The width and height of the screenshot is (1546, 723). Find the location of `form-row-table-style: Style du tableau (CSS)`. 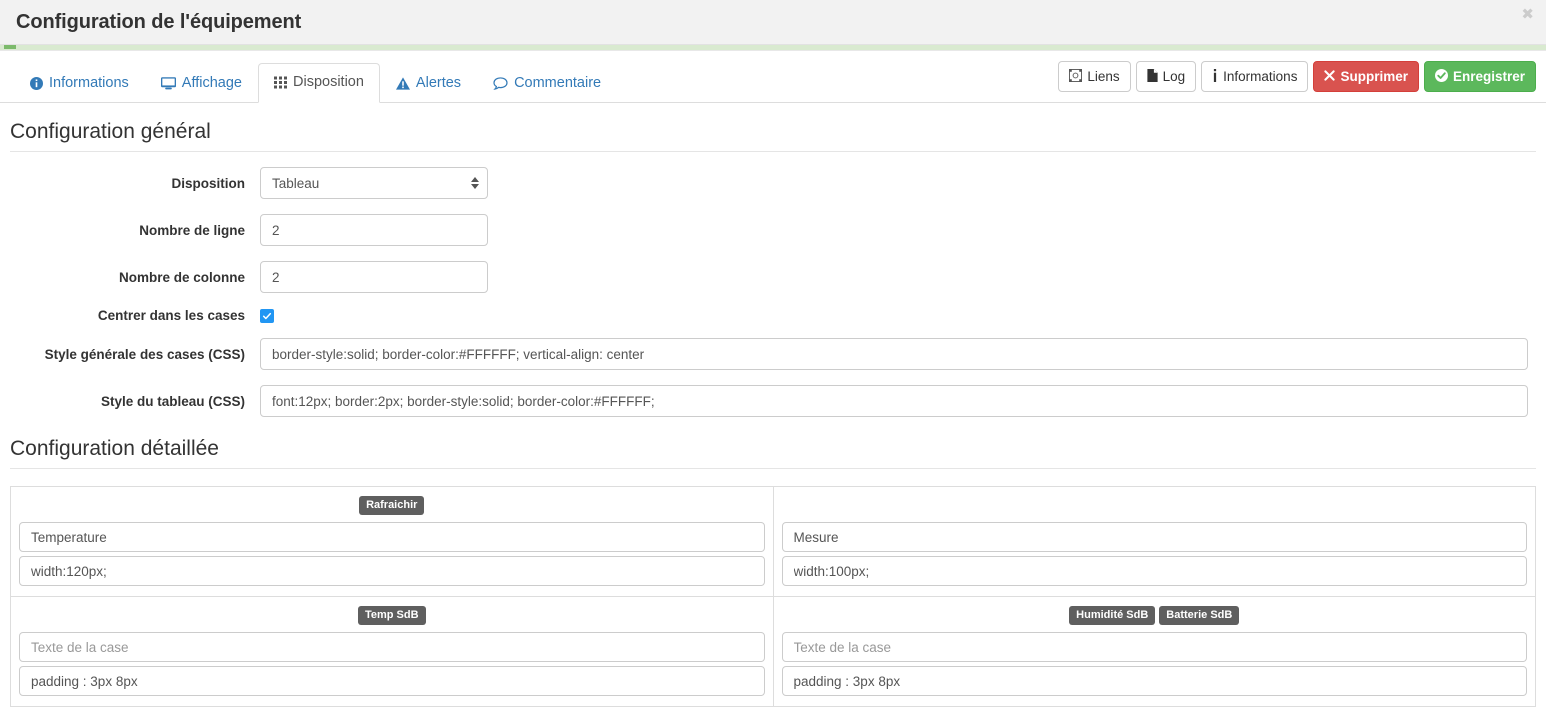

form-row-table-style: Style du tableau (CSS) is located at coordinates (773, 401).